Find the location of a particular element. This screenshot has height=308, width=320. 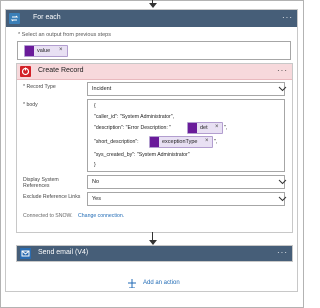

display-references-label: Display System References is located at coordinates (41, 183).